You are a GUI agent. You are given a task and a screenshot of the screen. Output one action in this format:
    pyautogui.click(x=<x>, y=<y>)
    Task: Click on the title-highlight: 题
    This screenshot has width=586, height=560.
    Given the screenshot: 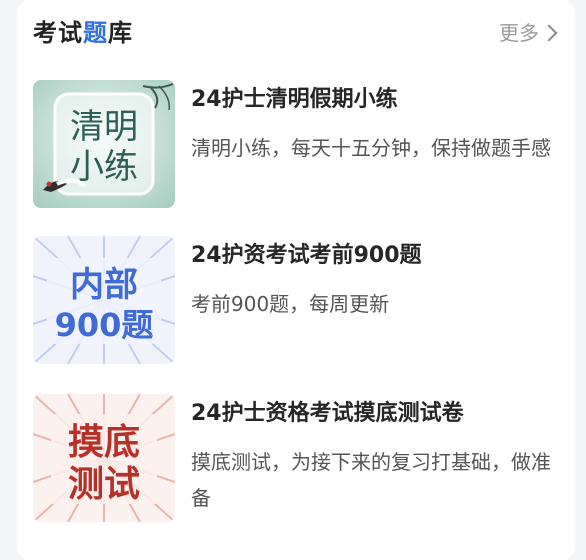 What is the action you would take?
    pyautogui.click(x=95, y=33)
    